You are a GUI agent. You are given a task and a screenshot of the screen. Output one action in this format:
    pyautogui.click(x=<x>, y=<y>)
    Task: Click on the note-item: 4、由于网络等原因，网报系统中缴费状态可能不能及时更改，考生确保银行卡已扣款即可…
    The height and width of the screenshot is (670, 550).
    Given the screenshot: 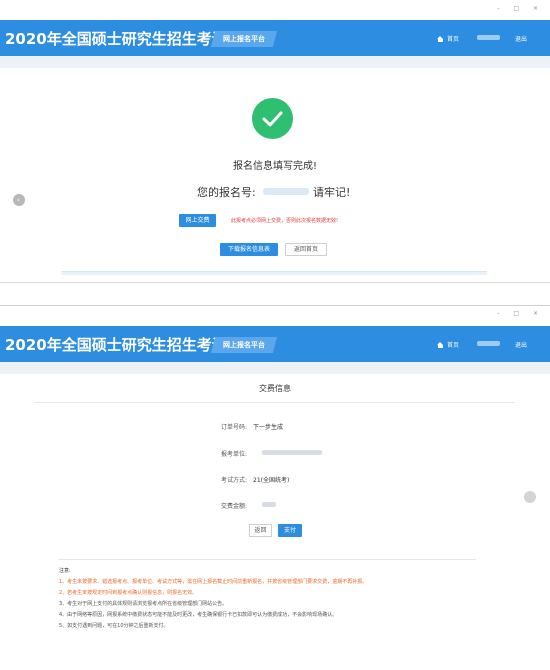 What is the action you would take?
    pyautogui.click(x=198, y=615)
    